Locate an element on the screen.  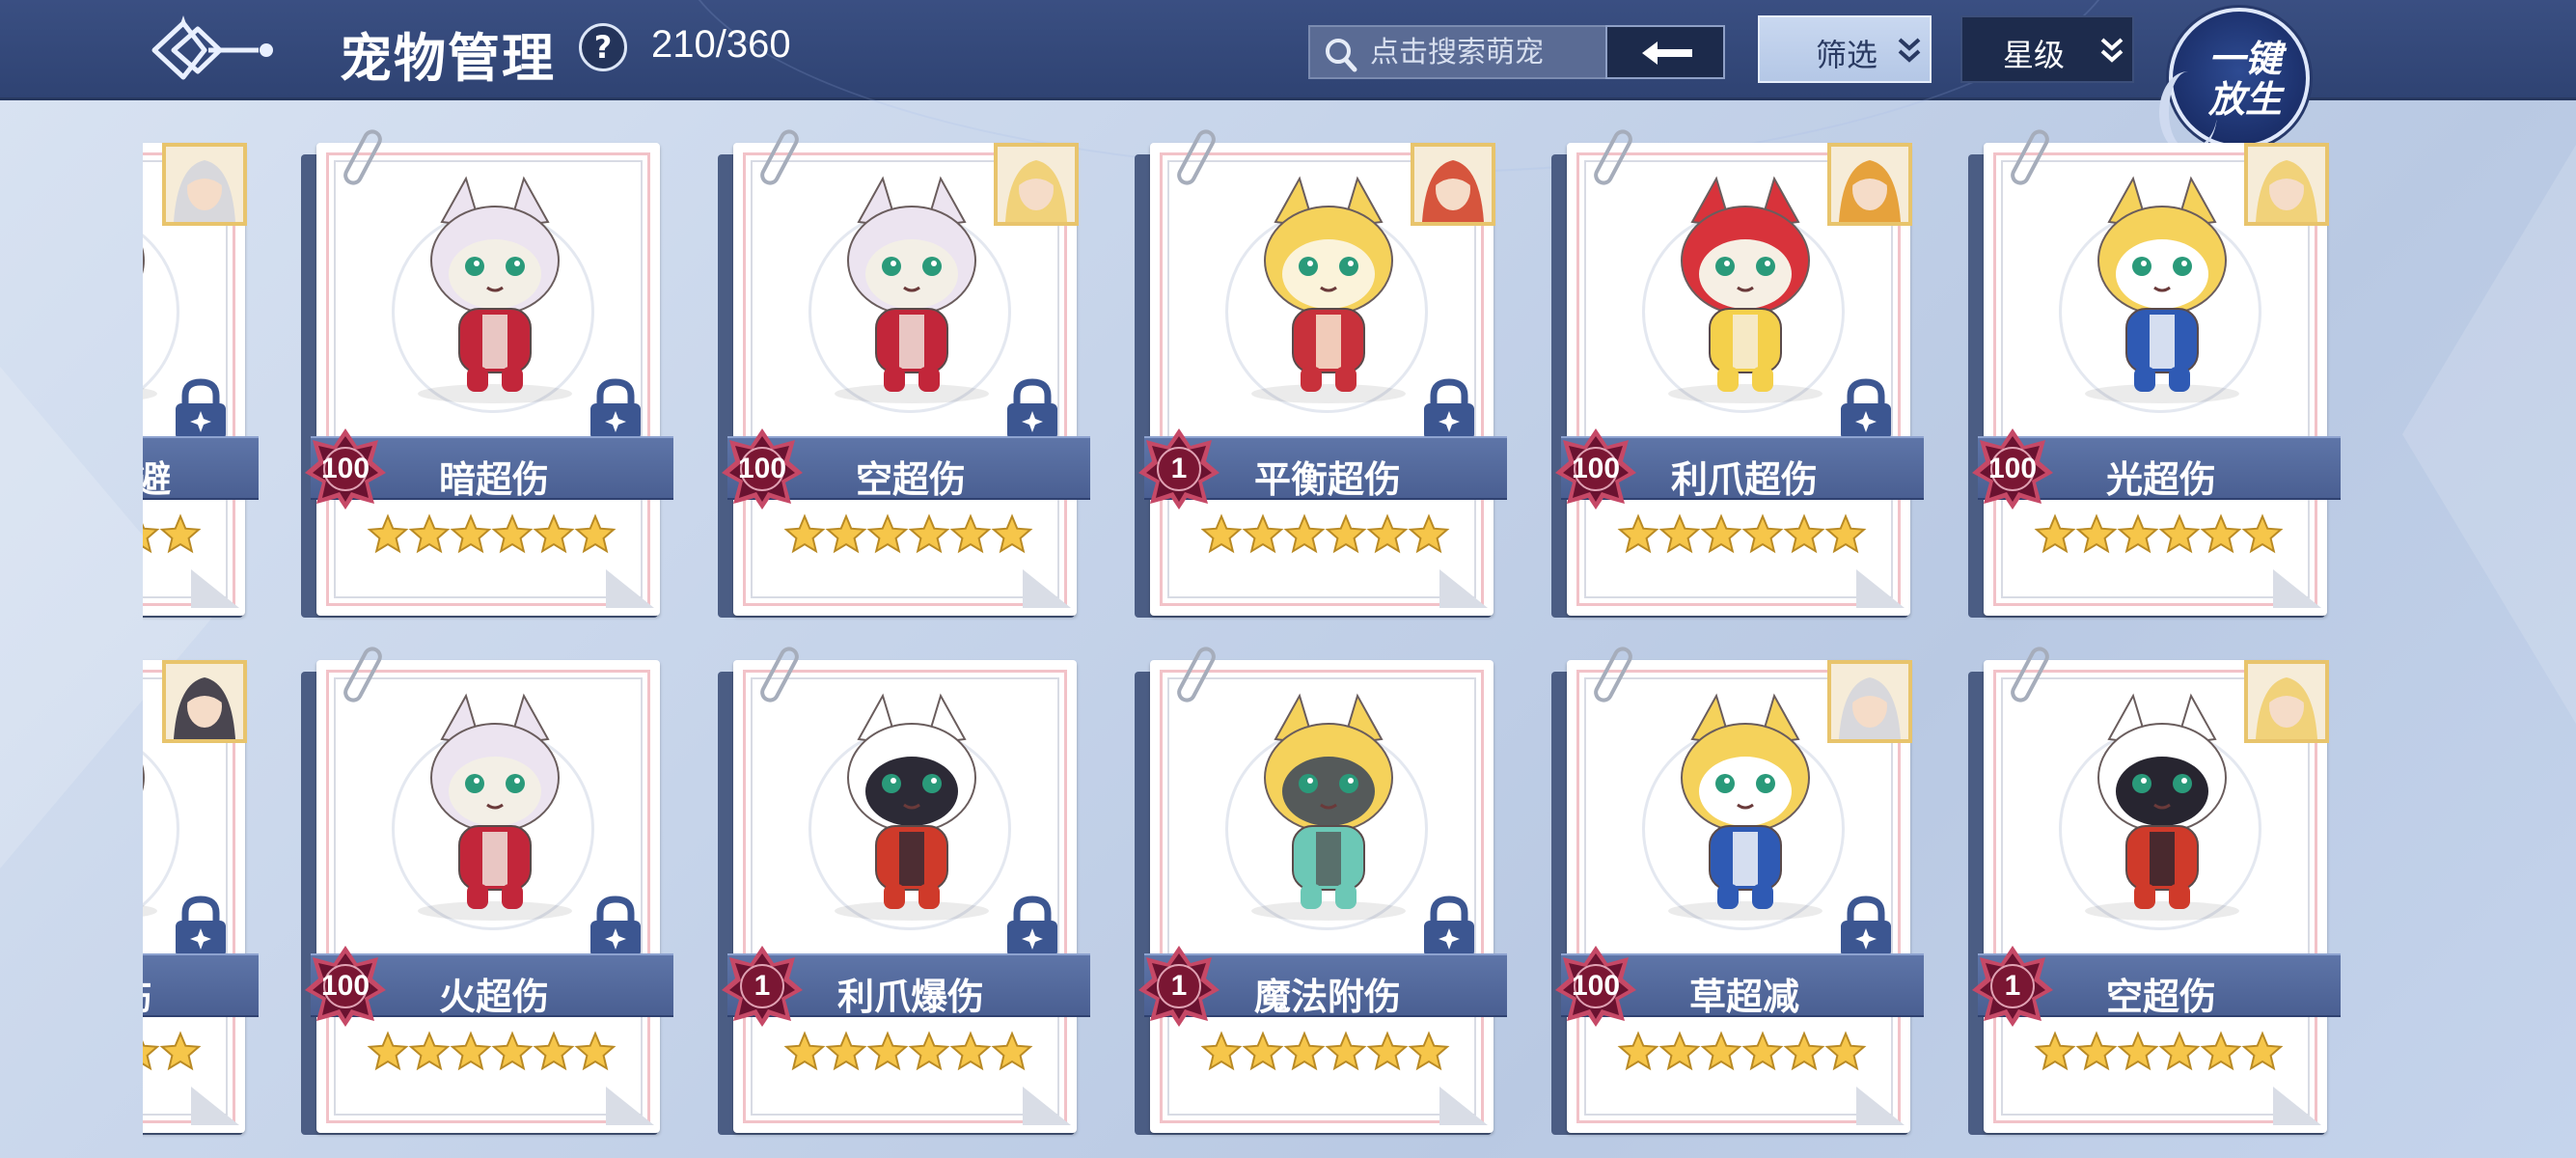
pet-card: 魔法附伤 1 is located at coordinates (1321, 893).